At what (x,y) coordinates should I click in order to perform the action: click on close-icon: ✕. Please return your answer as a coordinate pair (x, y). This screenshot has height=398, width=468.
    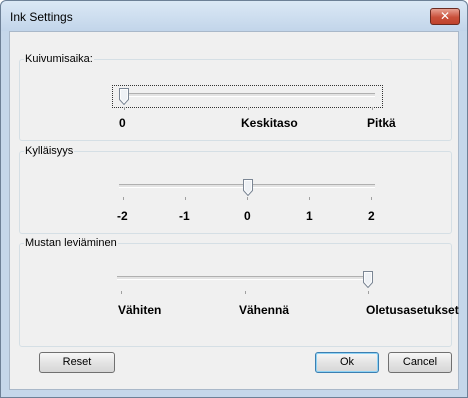
    Looking at the image, I should click on (445, 16).